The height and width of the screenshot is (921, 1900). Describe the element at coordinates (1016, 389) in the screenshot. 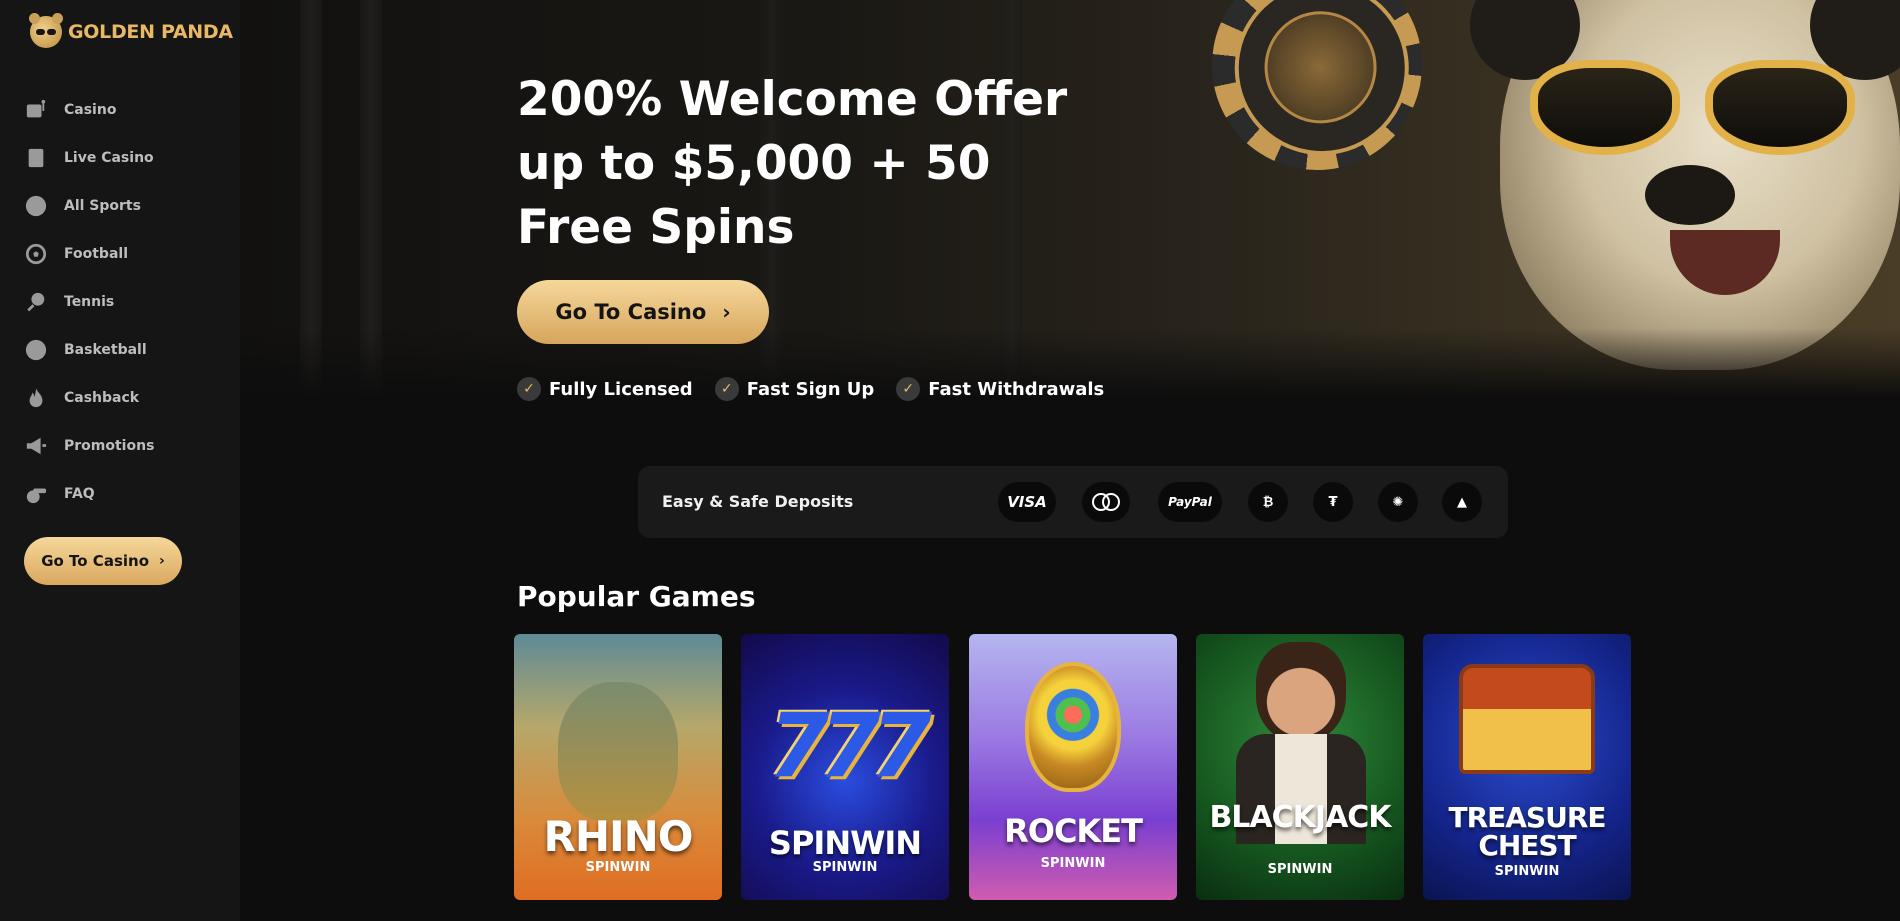

I see `feature-label: Fast Withdrawals` at that location.